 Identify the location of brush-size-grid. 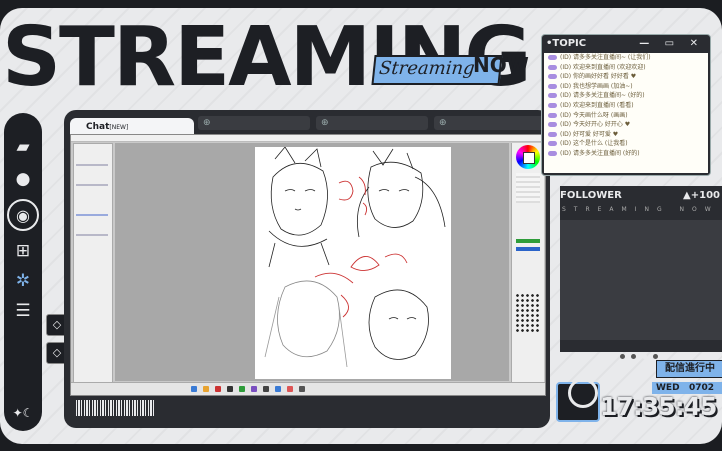
(528, 313).